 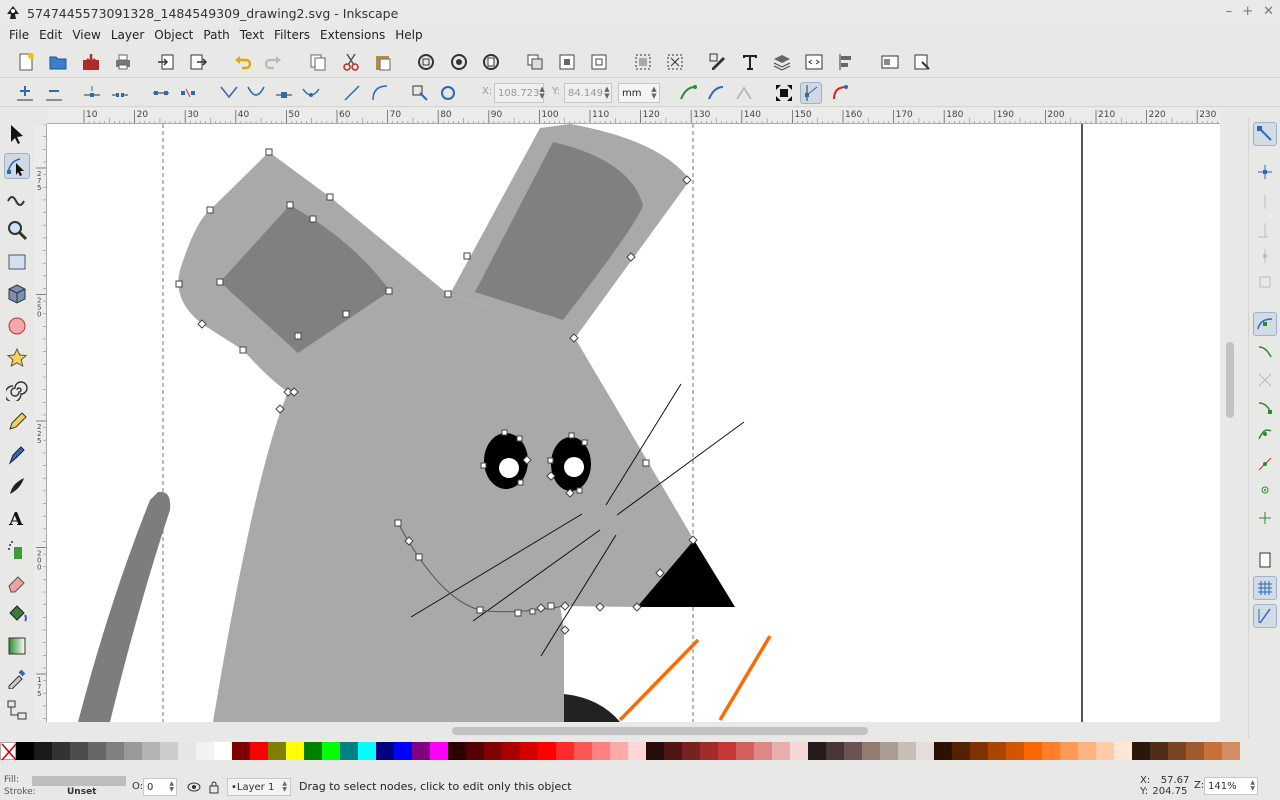 I want to click on horizontal-scrollbar, so click(x=633, y=731).